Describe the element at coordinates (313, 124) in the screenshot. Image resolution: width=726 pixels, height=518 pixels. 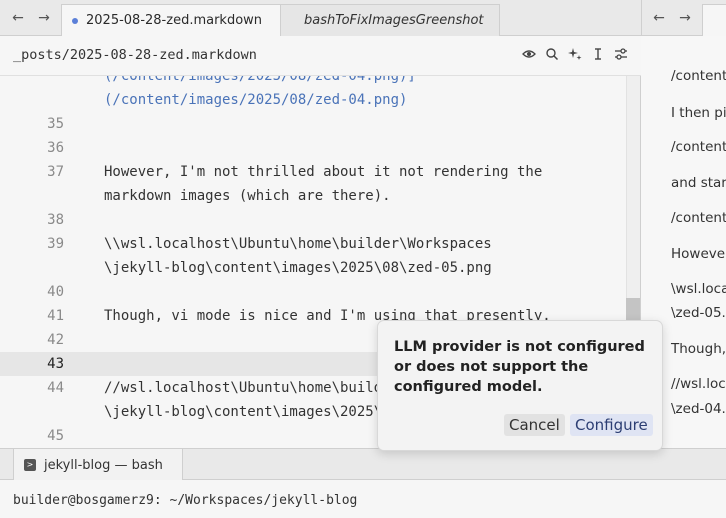
I see `editor-line: 35` at that location.